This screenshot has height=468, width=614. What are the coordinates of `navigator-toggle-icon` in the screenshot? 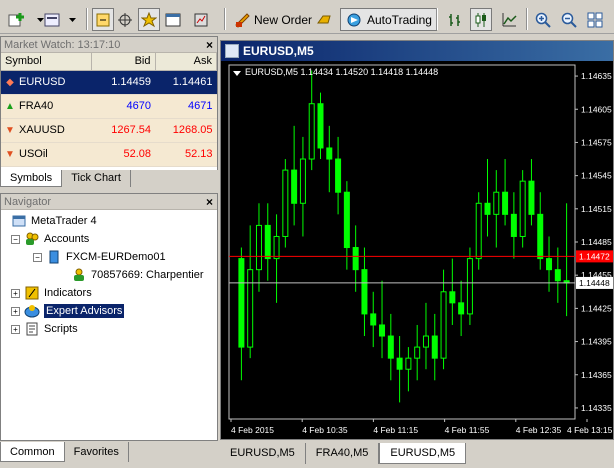 It's located at (149, 19).